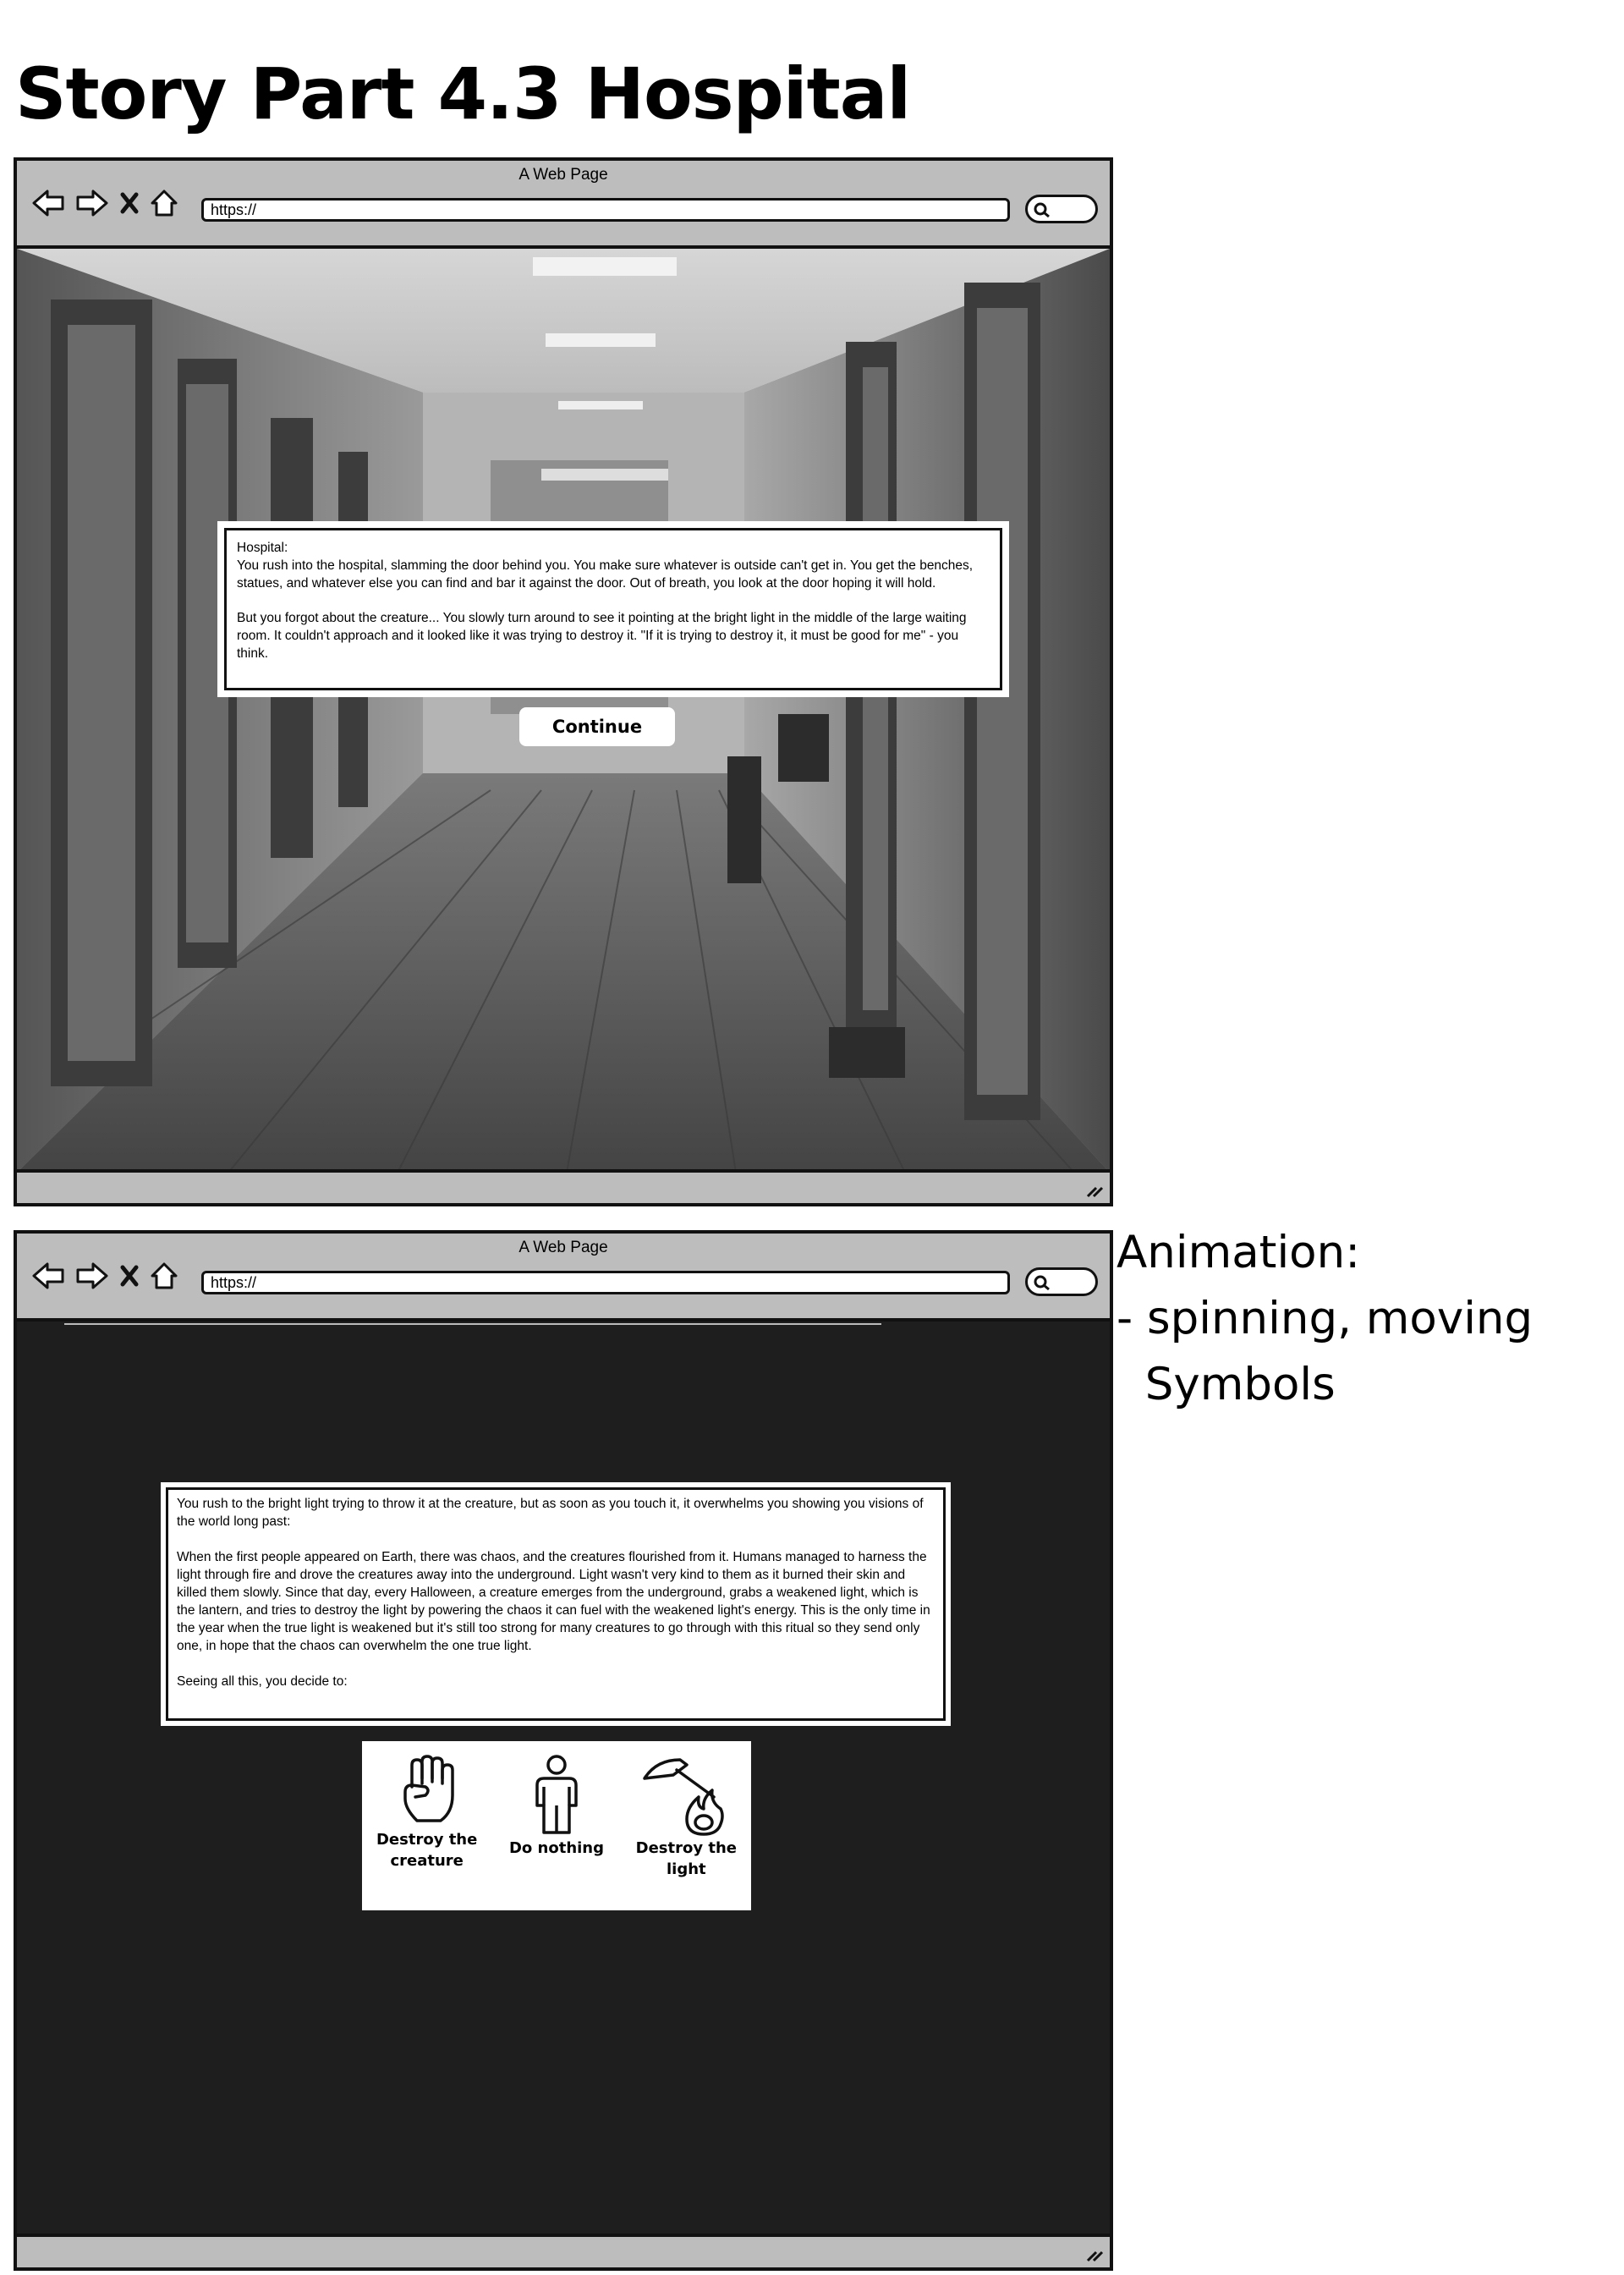  I want to click on choice-destroy-light: Destroy the light, so click(686, 1816).